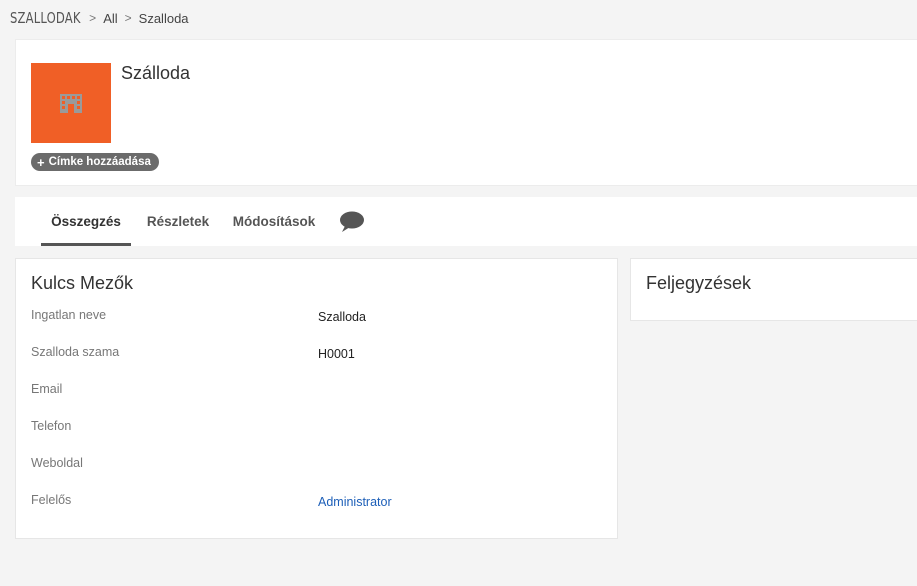 The width and height of the screenshot is (917, 586). Describe the element at coordinates (342, 317) in the screenshot. I see `field-value: Szalloda` at that location.